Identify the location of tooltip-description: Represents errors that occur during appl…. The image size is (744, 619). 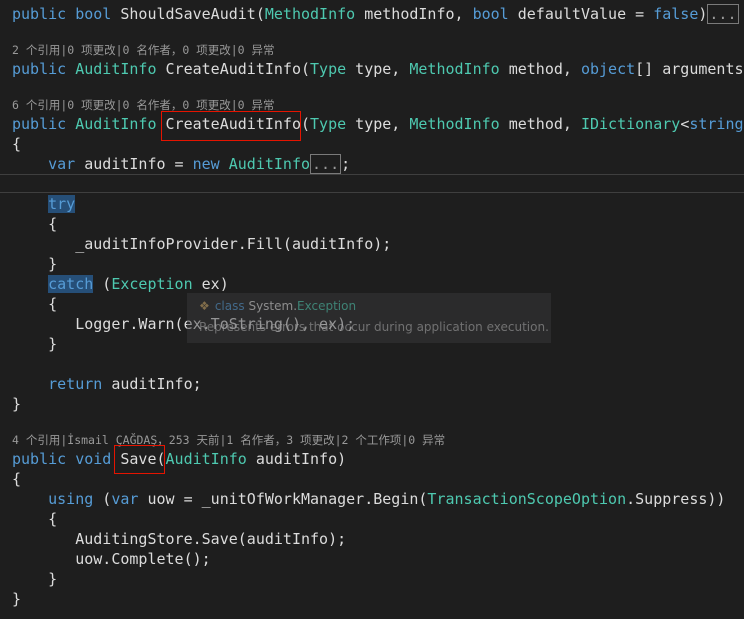
(374, 327).